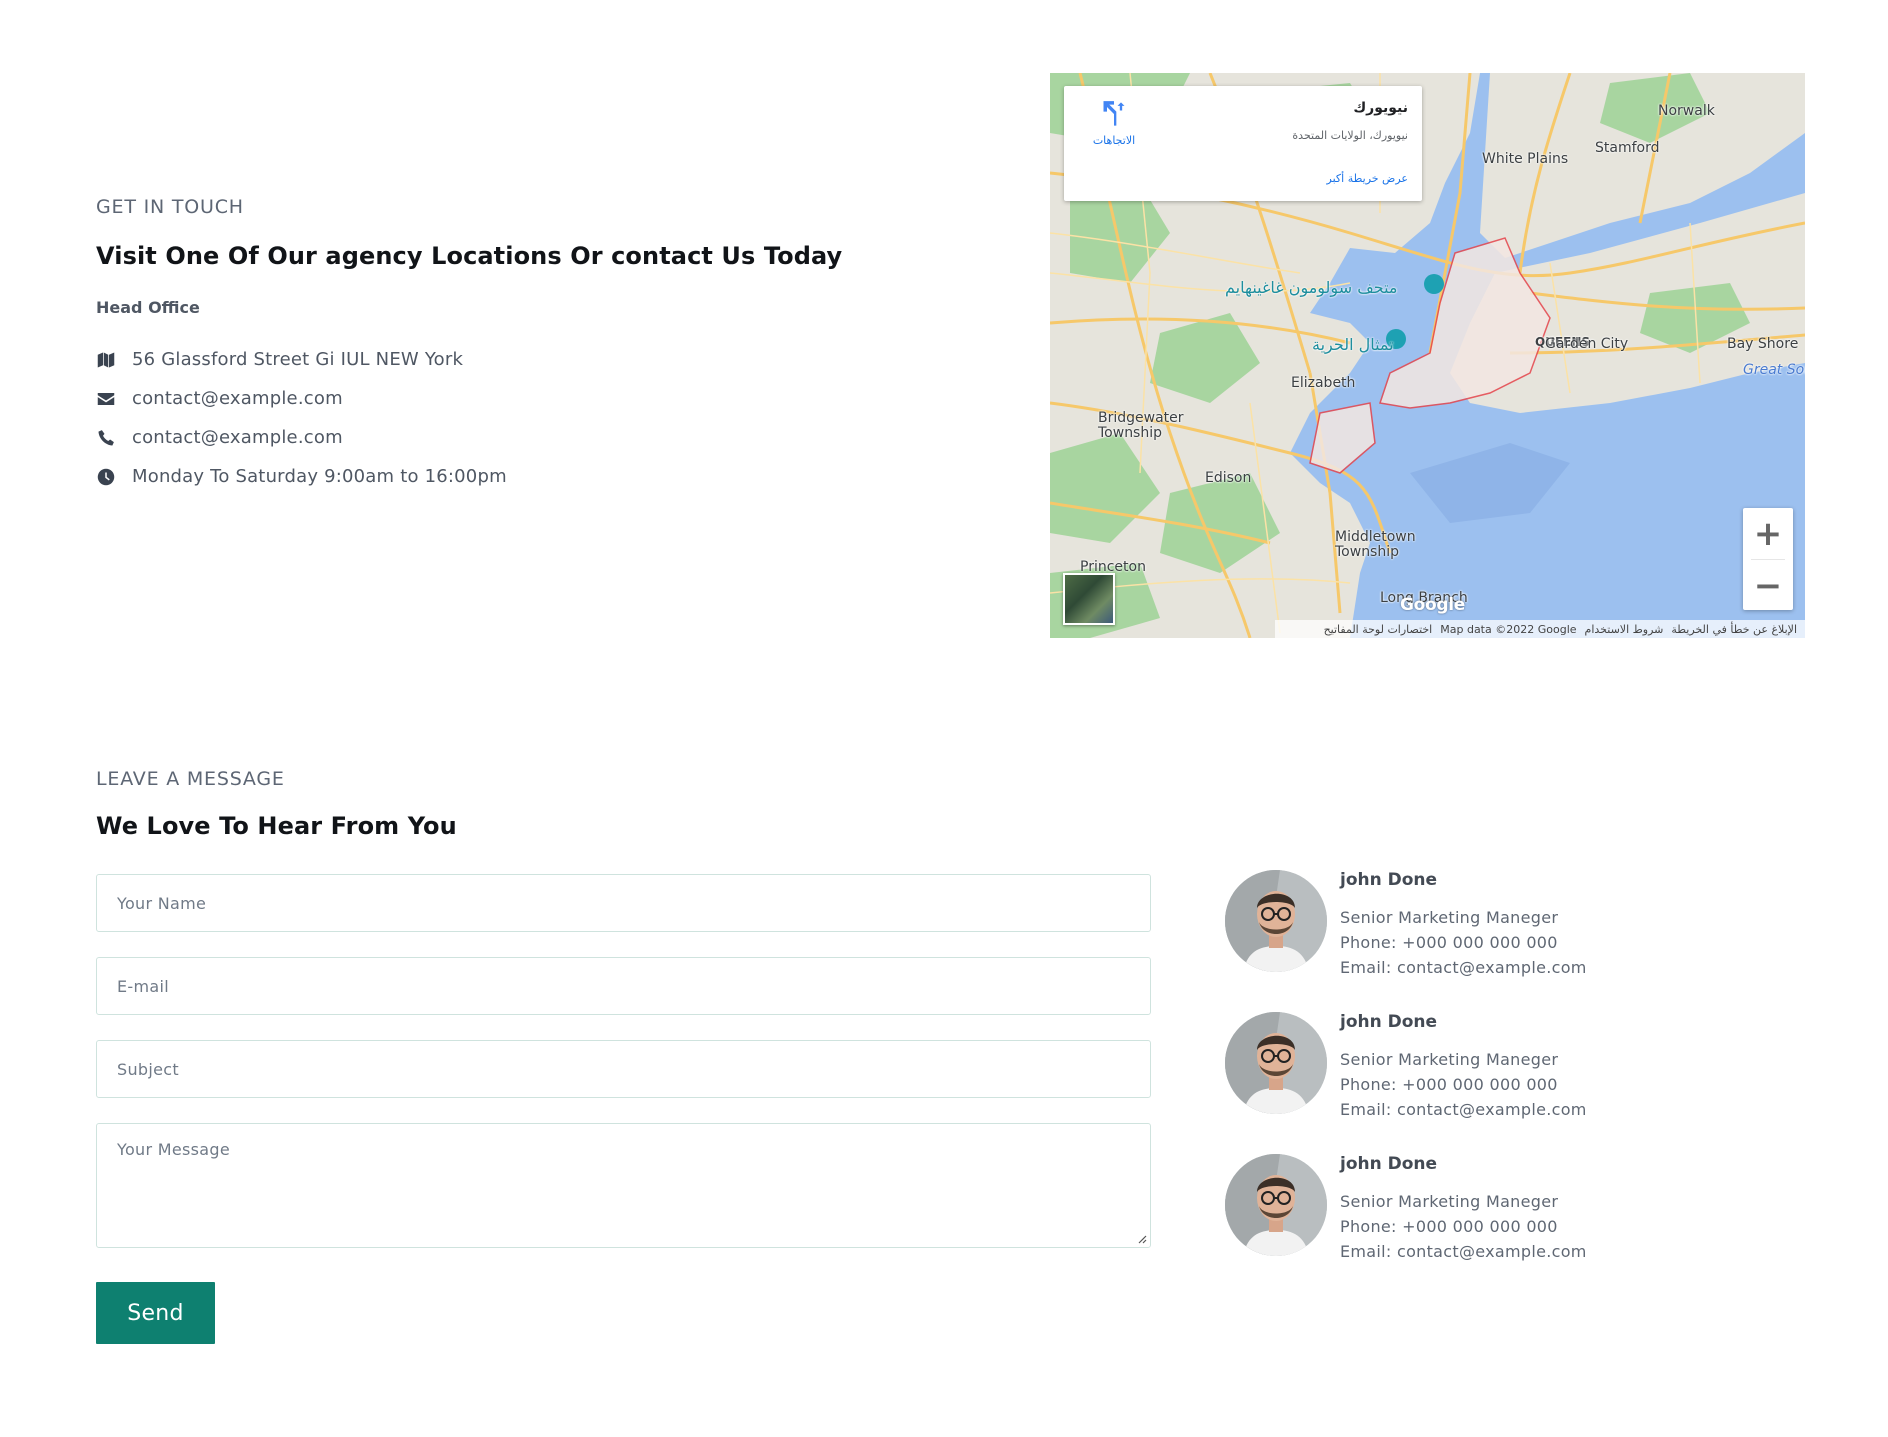 This screenshot has height=1437, width=1888. Describe the element at coordinates (1367, 178) in the screenshot. I see `view-larger-map-link: عرض خريطة أكبر` at that location.